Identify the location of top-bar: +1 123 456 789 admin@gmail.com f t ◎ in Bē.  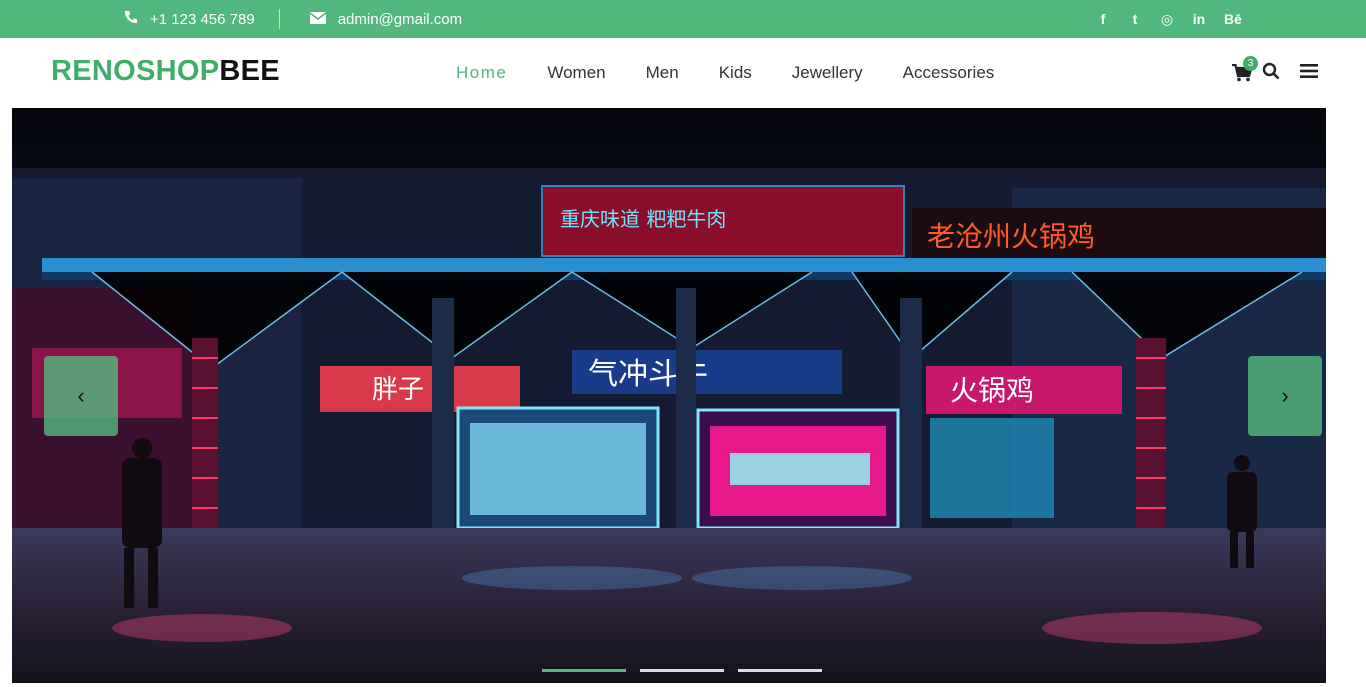
(683, 19).